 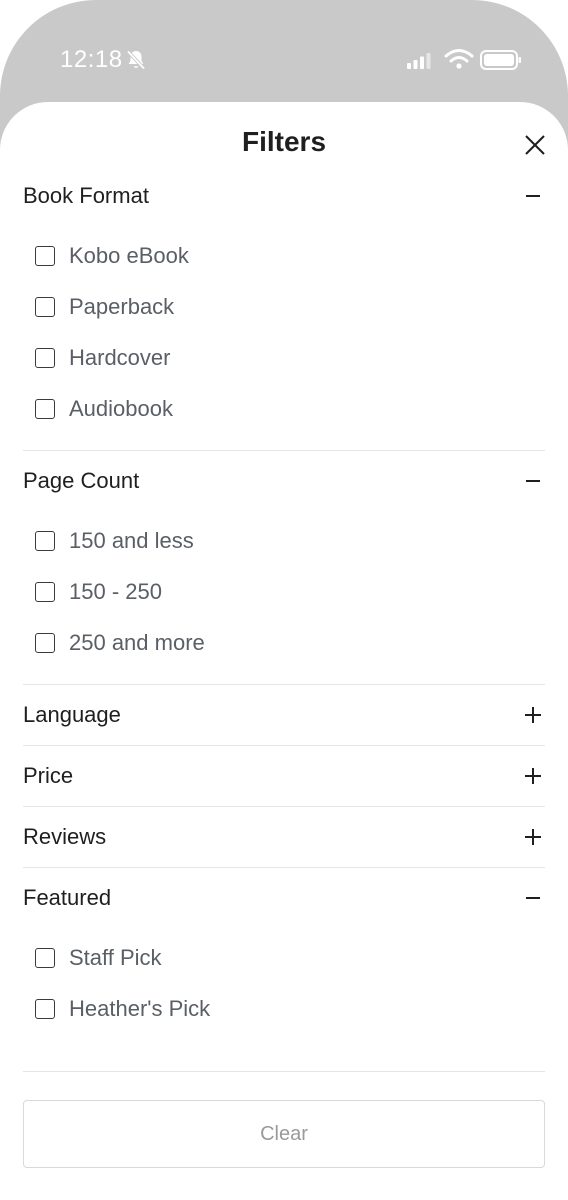 What do you see at coordinates (284, 898) in the screenshot?
I see `section-header-featured: Featured` at bounding box center [284, 898].